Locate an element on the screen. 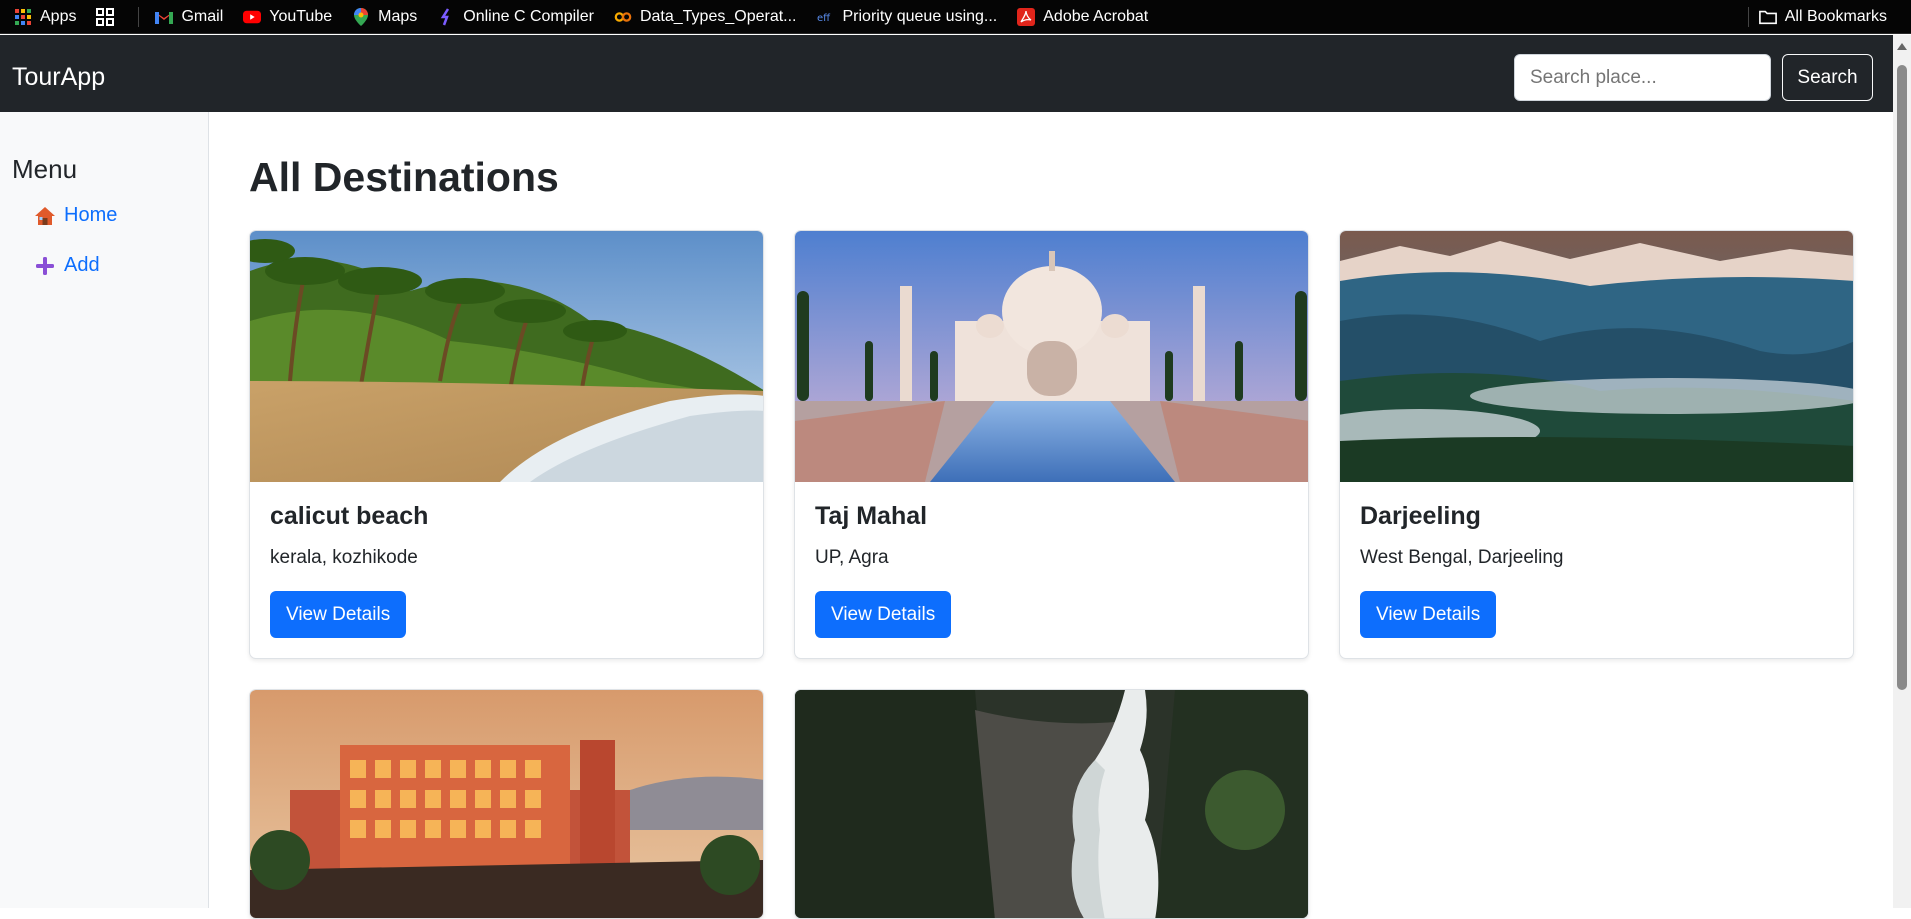 This screenshot has width=1911, height=919. gmail-icon is located at coordinates (164, 17).